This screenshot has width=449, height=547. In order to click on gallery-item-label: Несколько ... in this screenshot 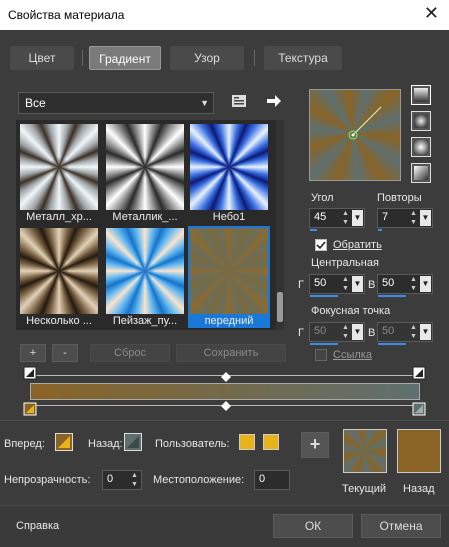, I will do `click(59, 321)`.